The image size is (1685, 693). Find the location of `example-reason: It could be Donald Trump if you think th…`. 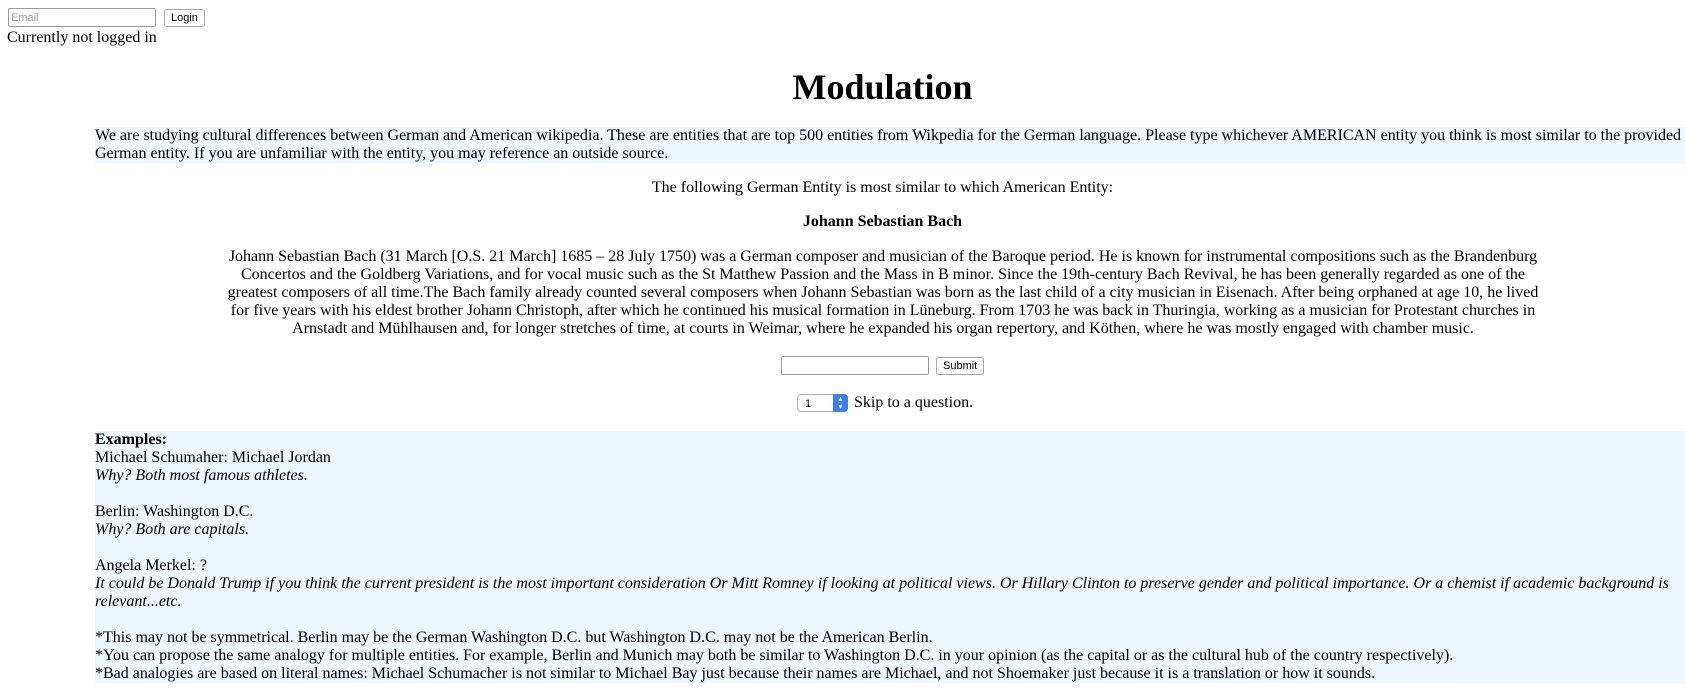

example-reason: It could be Donald Trump if you think th… is located at coordinates (882, 592).